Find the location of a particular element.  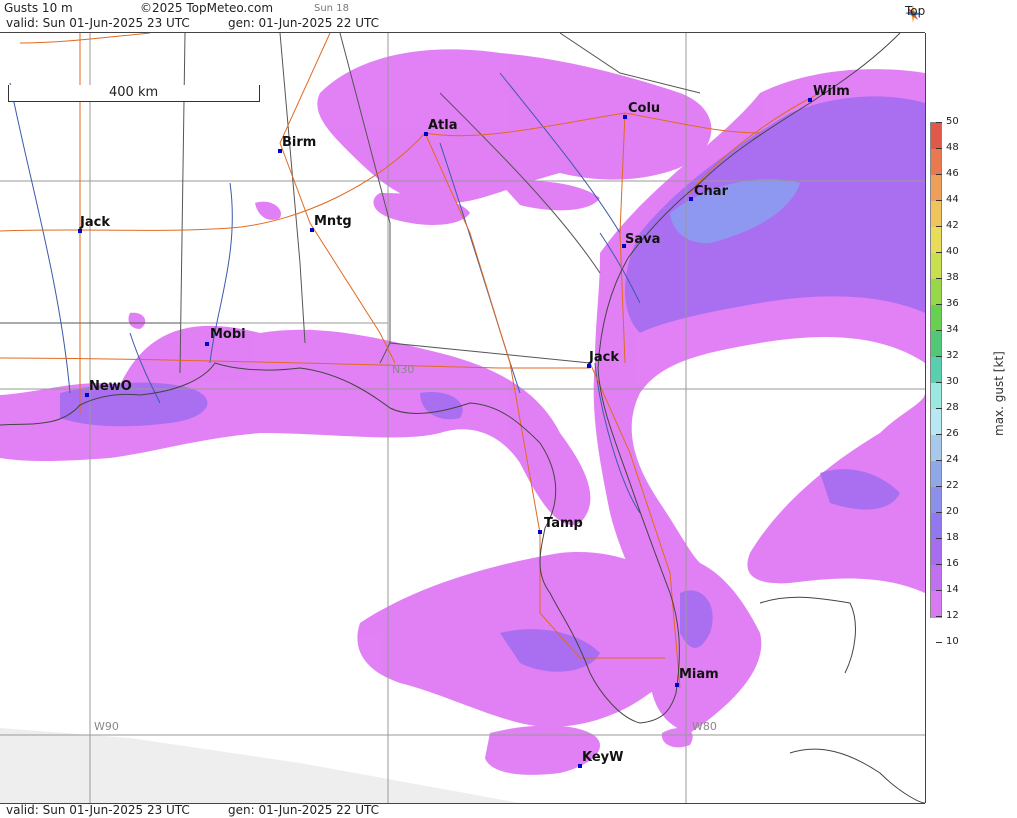

city-label-colu: Colu is located at coordinates (644, 108).